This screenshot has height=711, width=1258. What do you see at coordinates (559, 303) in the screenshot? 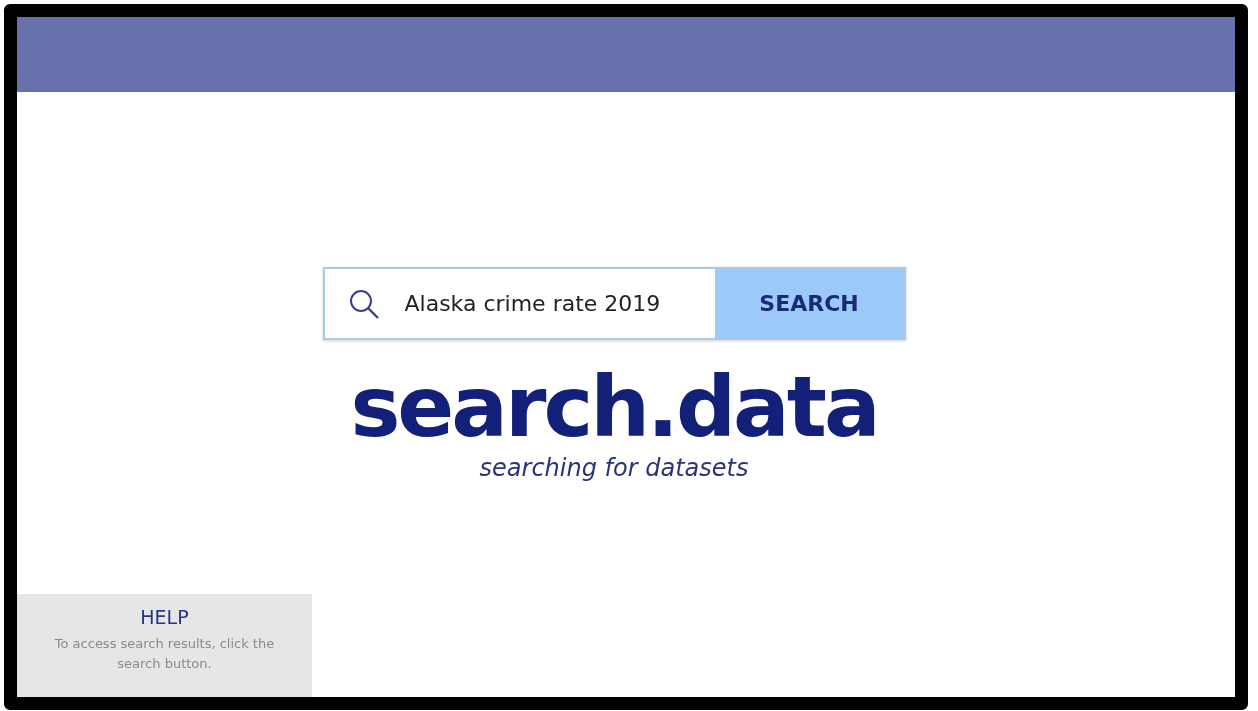
I see `search-field: Alaska crime rate 2019` at bounding box center [559, 303].